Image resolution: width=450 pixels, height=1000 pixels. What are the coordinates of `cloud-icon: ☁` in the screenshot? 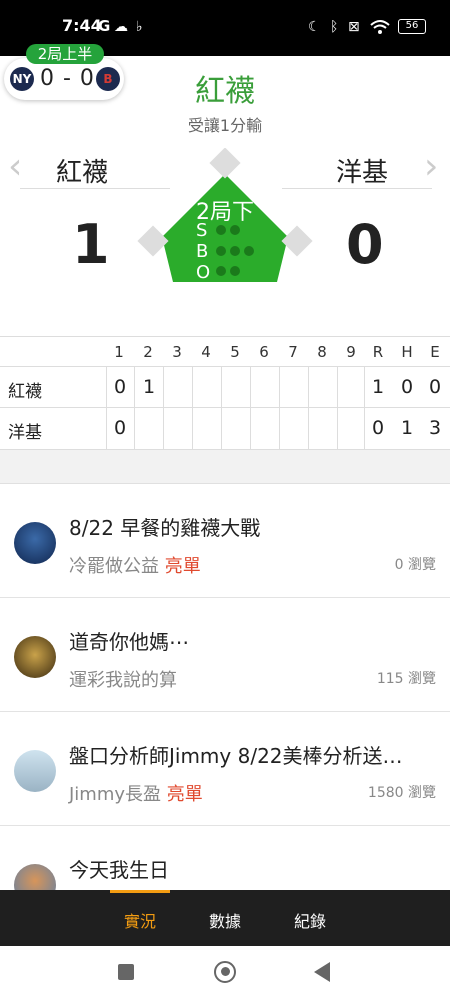 It's located at (121, 27).